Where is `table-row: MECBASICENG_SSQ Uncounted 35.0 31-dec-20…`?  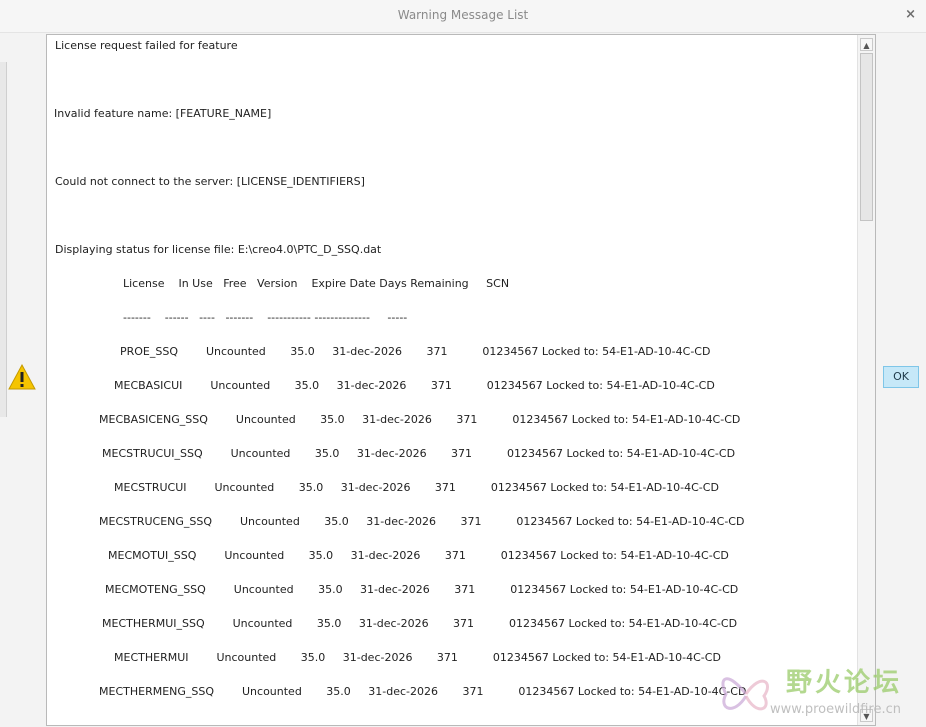
table-row: MECBASICENG_SSQ Uncounted 35.0 31-dec-20… is located at coordinates (420, 419).